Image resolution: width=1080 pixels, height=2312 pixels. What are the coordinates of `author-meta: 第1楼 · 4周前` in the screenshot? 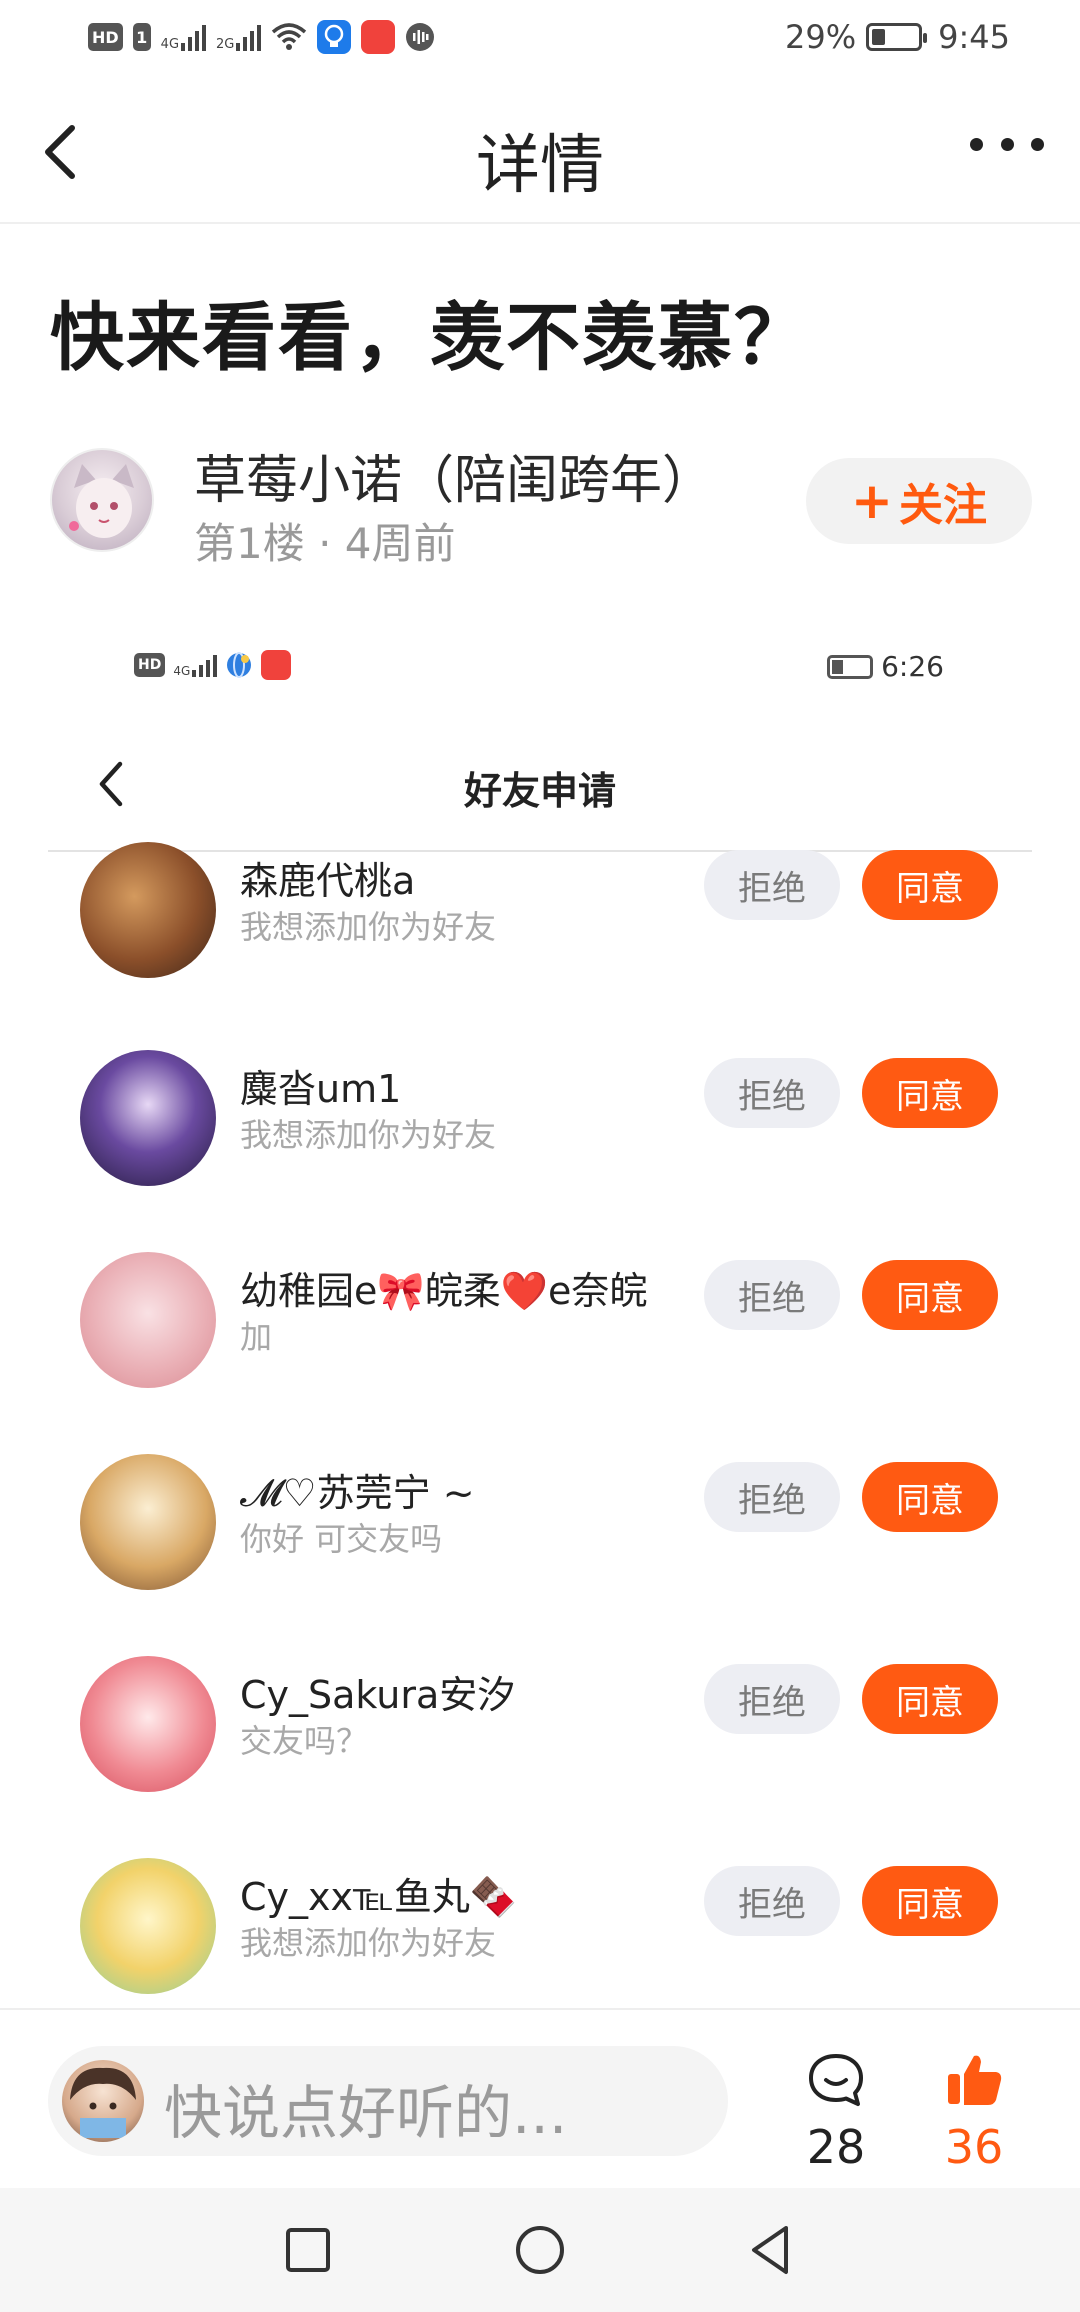 It's located at (325, 543).